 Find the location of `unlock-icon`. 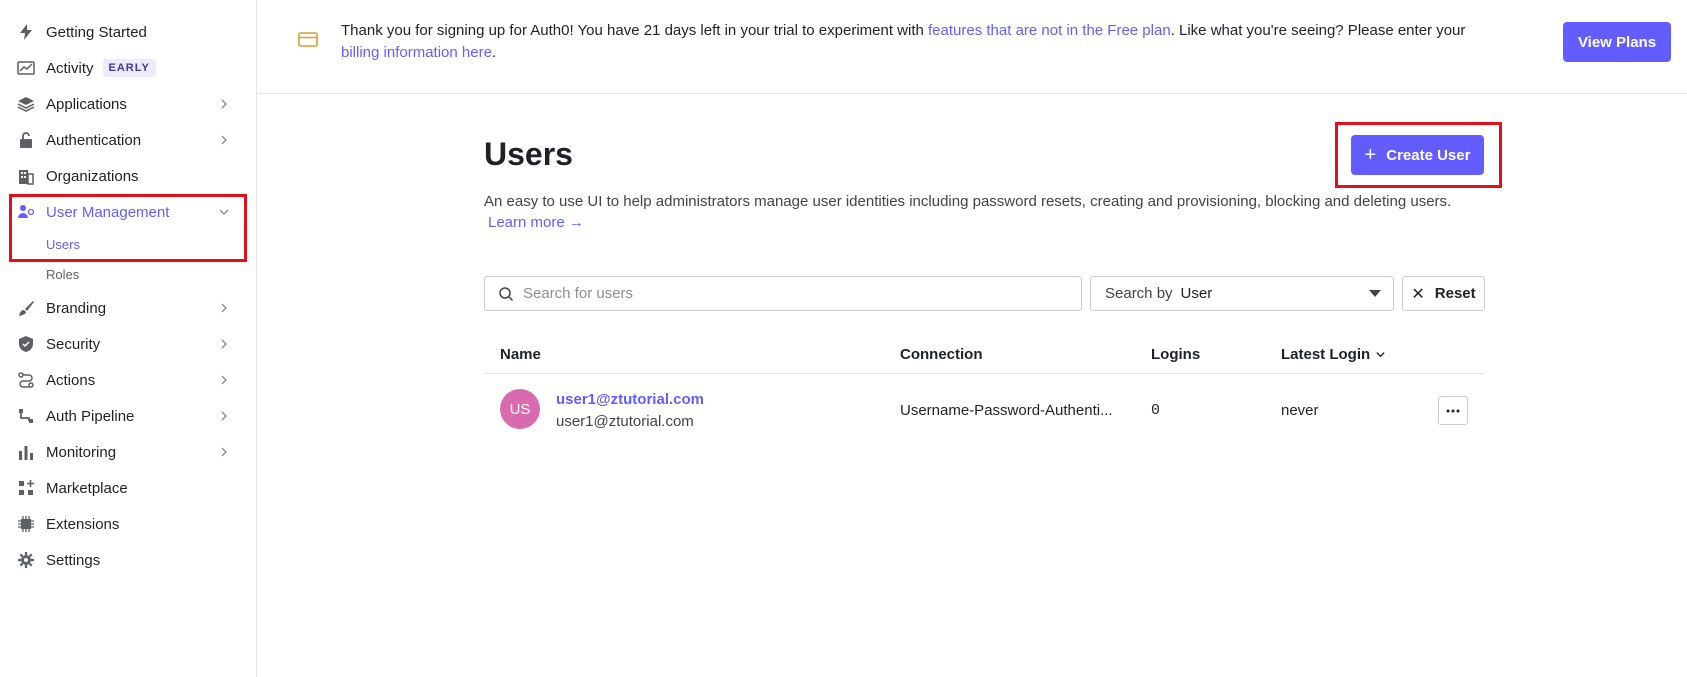

unlock-icon is located at coordinates (26, 140).